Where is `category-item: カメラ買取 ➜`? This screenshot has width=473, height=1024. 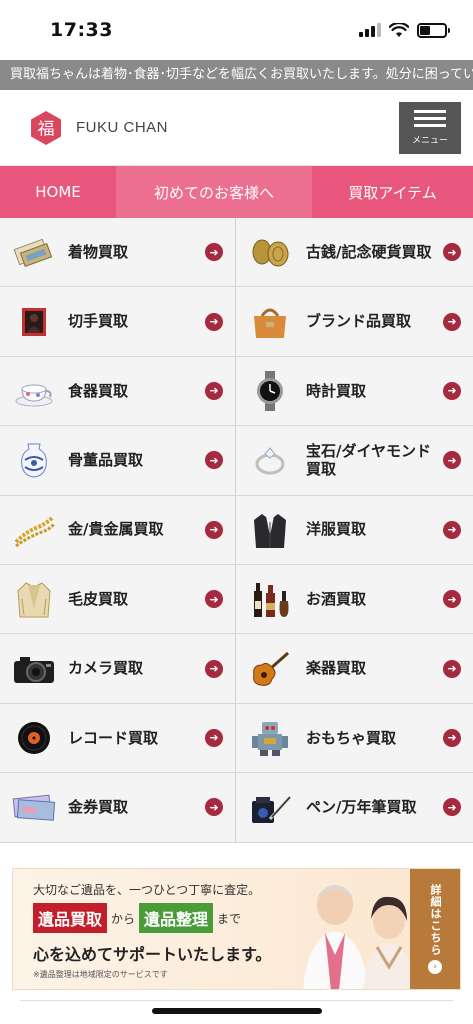 category-item: カメラ買取 ➜ is located at coordinates (118, 669).